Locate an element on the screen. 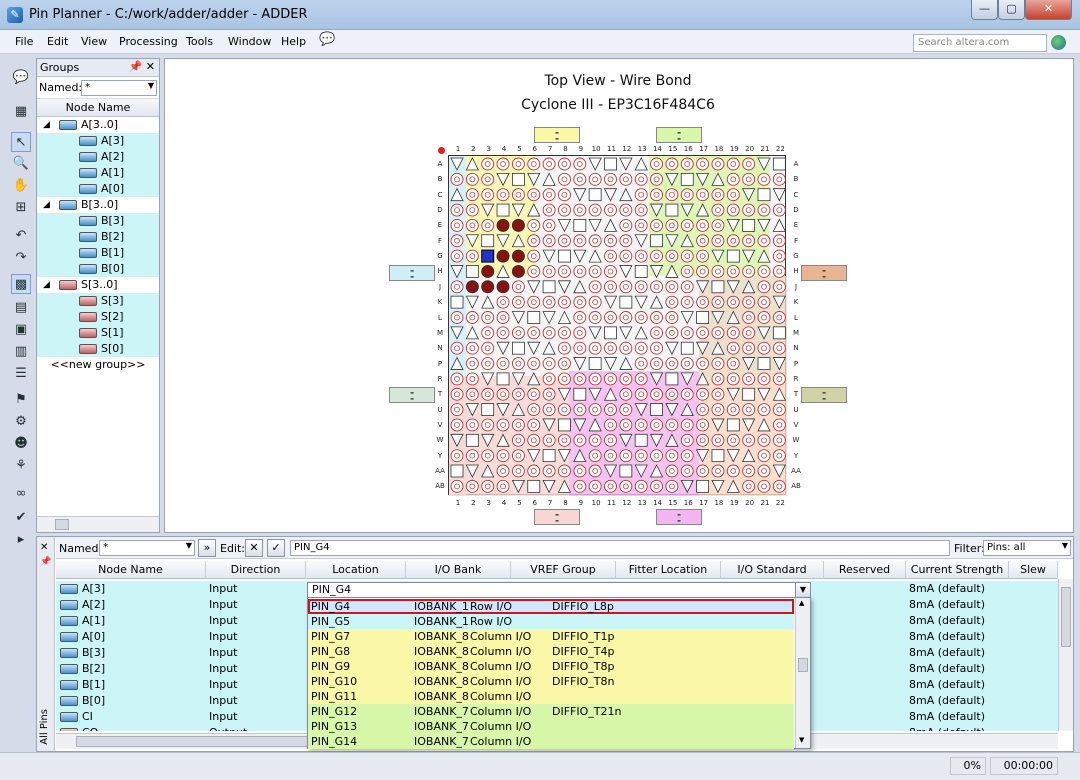  location-option: PIN_G7 IOBANK_8 Column I/O DIFFIO_T1p is located at coordinates (551, 636).